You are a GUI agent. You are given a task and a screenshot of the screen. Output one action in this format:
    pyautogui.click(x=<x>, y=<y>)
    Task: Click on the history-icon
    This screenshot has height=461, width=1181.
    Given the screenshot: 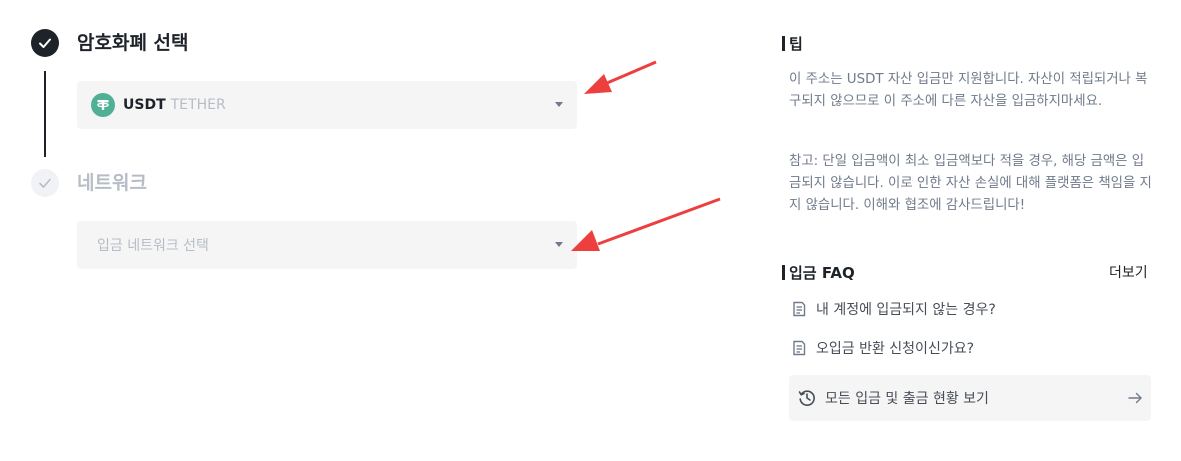 What is the action you would take?
    pyautogui.click(x=806, y=398)
    